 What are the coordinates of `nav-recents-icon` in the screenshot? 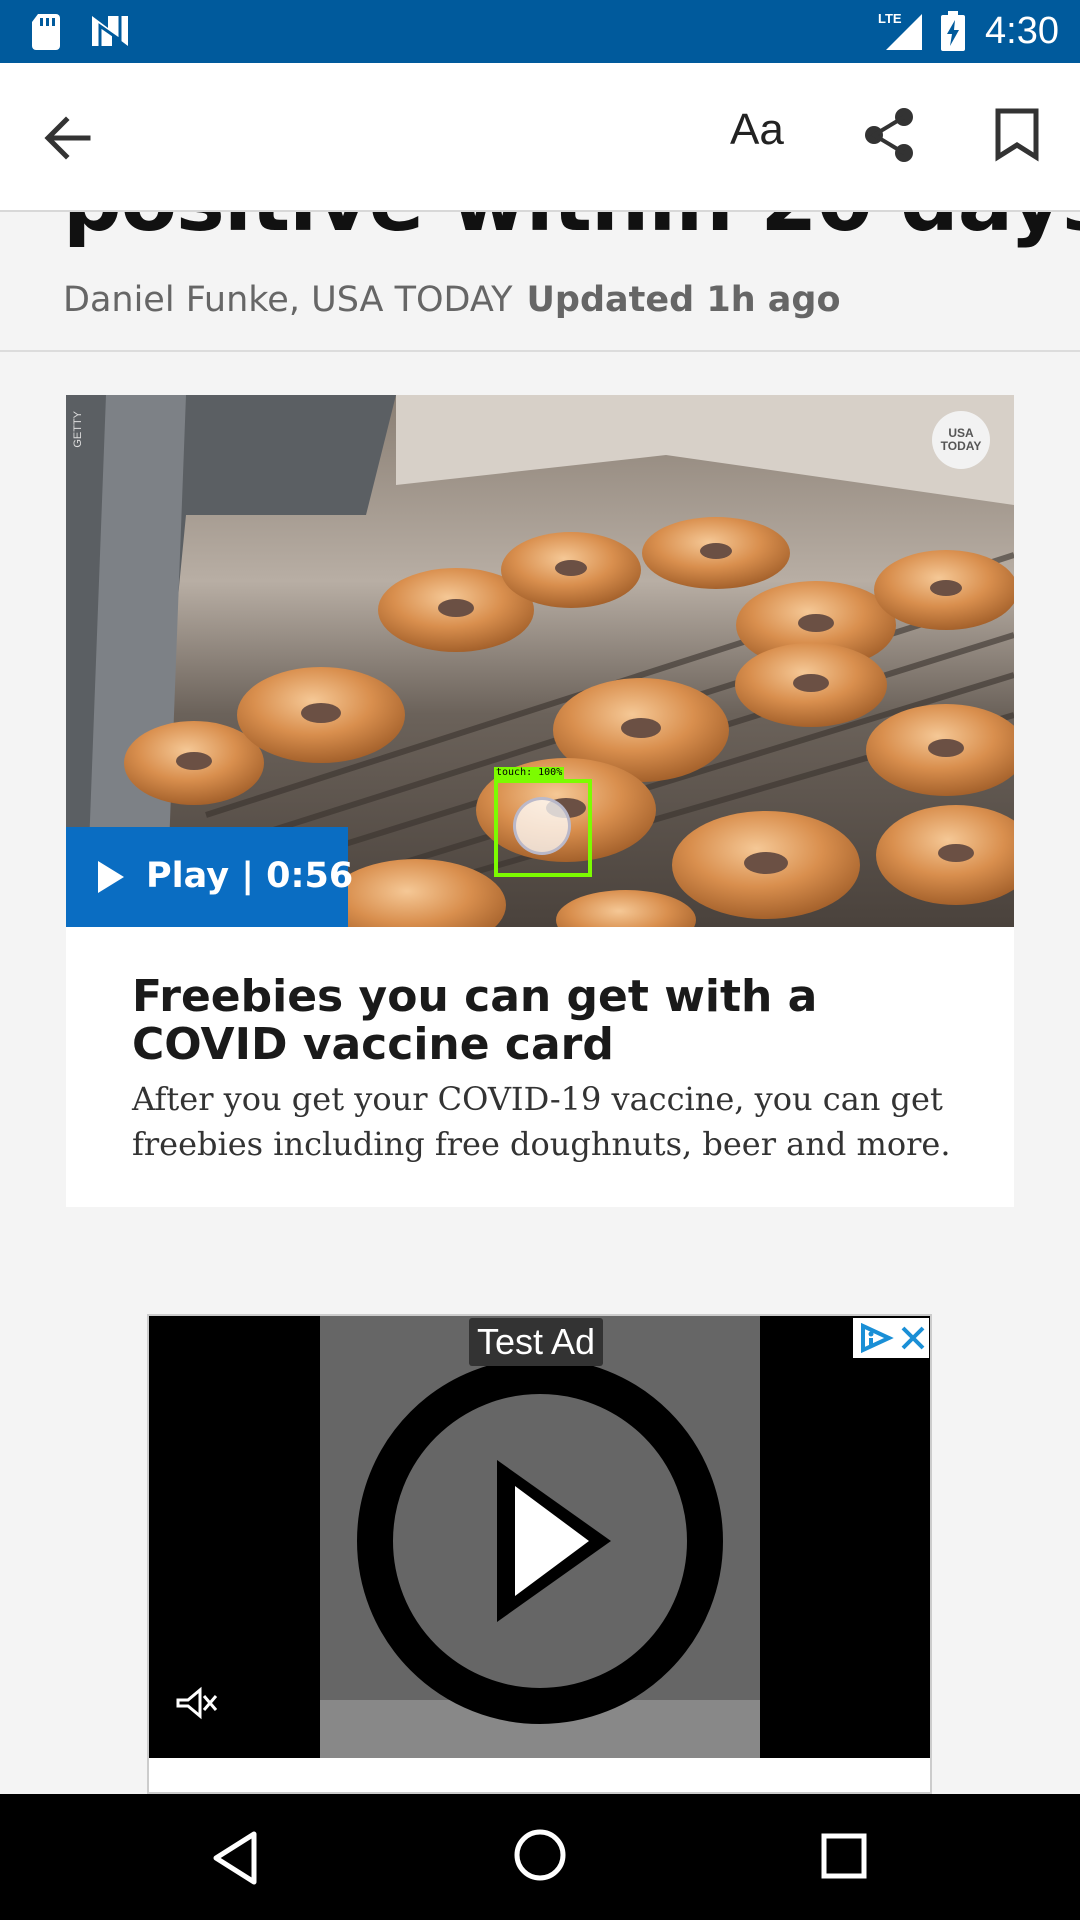 It's located at (844, 1856).